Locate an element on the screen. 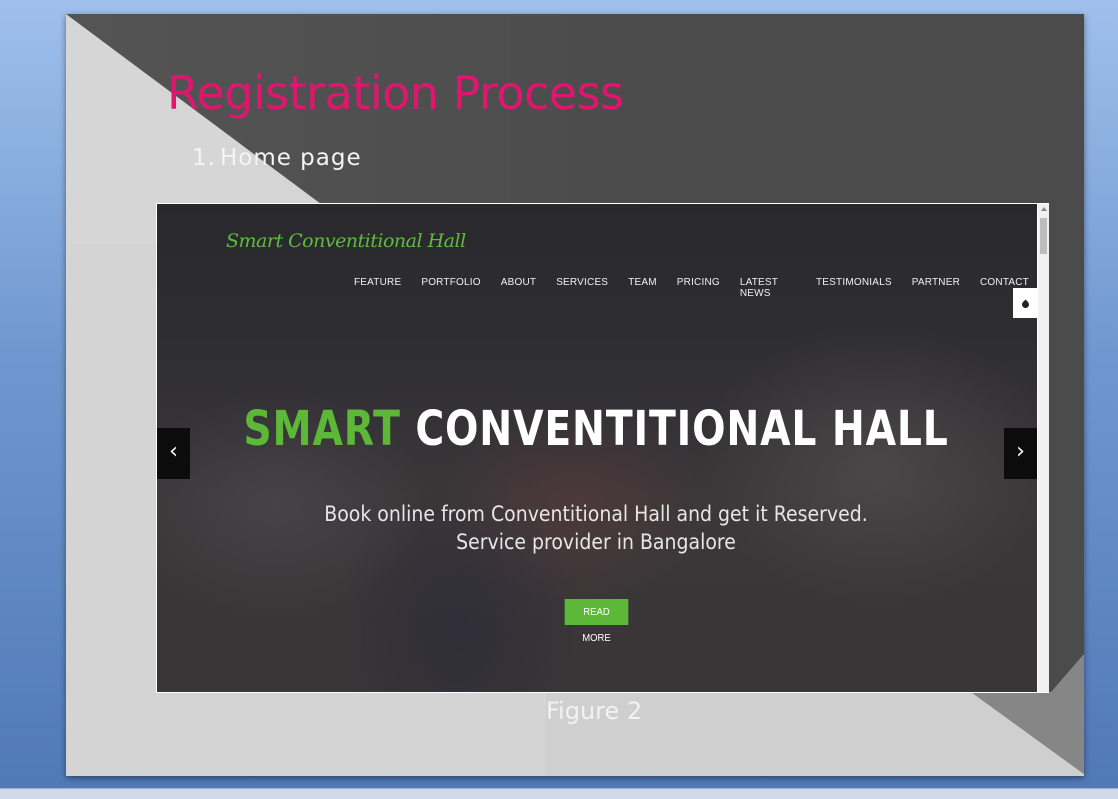 The height and width of the screenshot is (799, 1118). nav-item-services: SERVICES is located at coordinates (582, 288).